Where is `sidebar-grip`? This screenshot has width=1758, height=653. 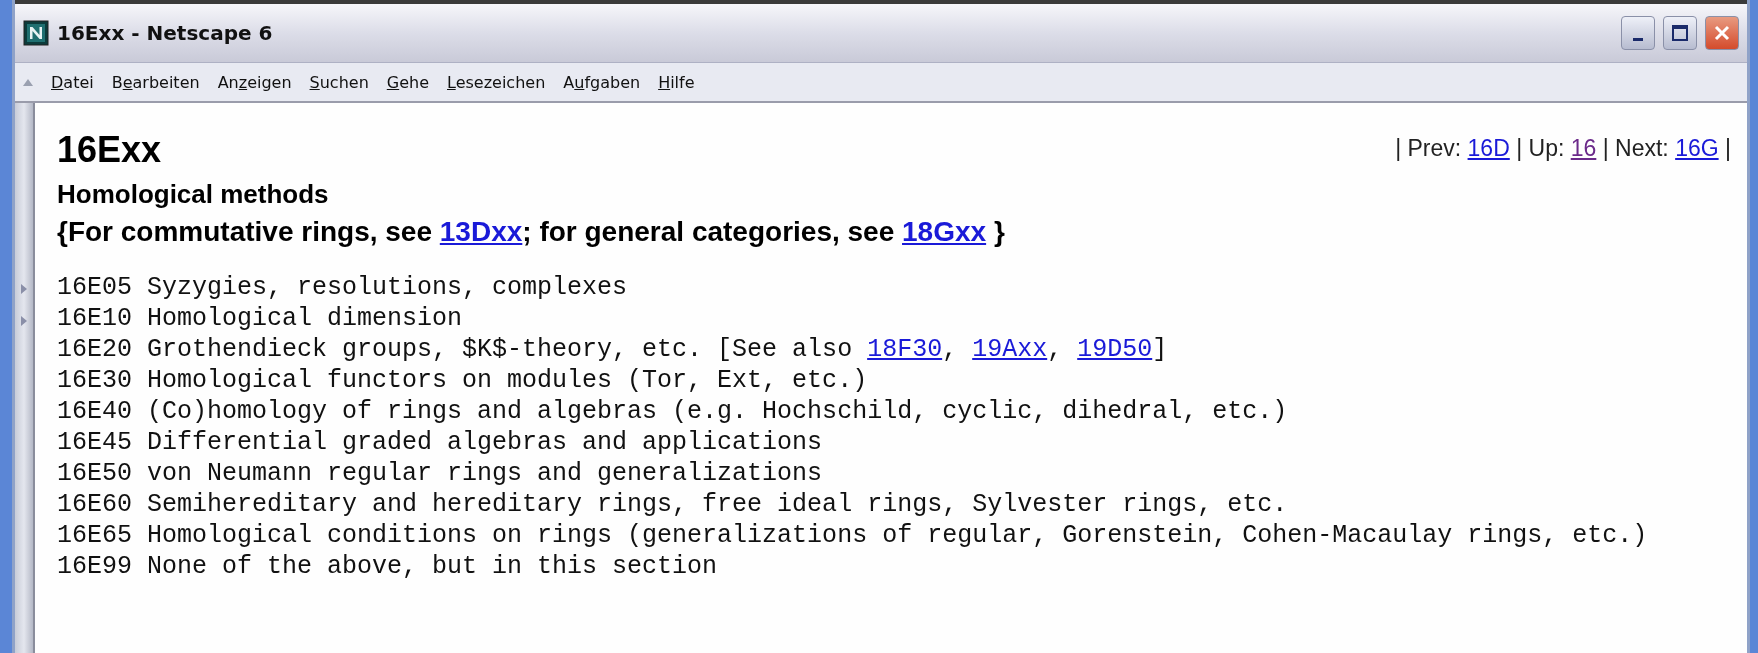
sidebar-grip is located at coordinates (25, 378).